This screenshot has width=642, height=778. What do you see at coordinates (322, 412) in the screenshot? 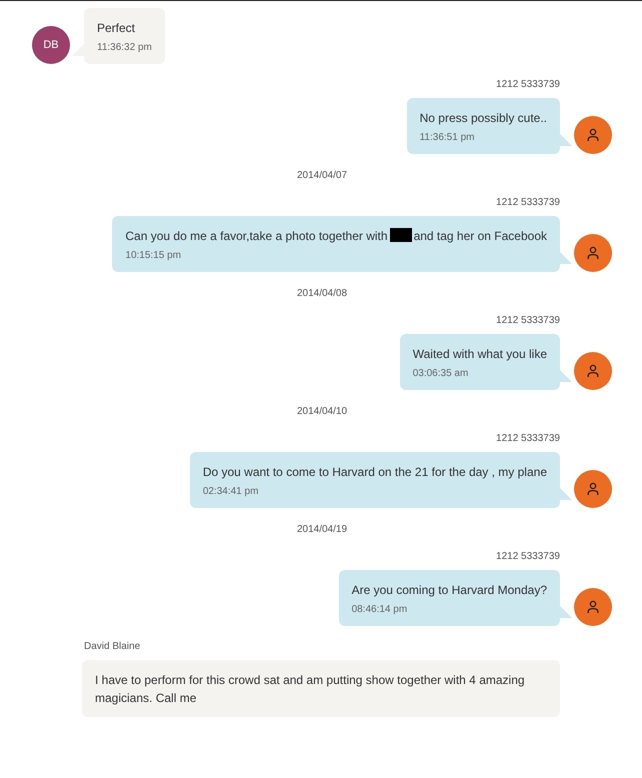
I see `date-label: 2014/04/10` at bounding box center [322, 412].